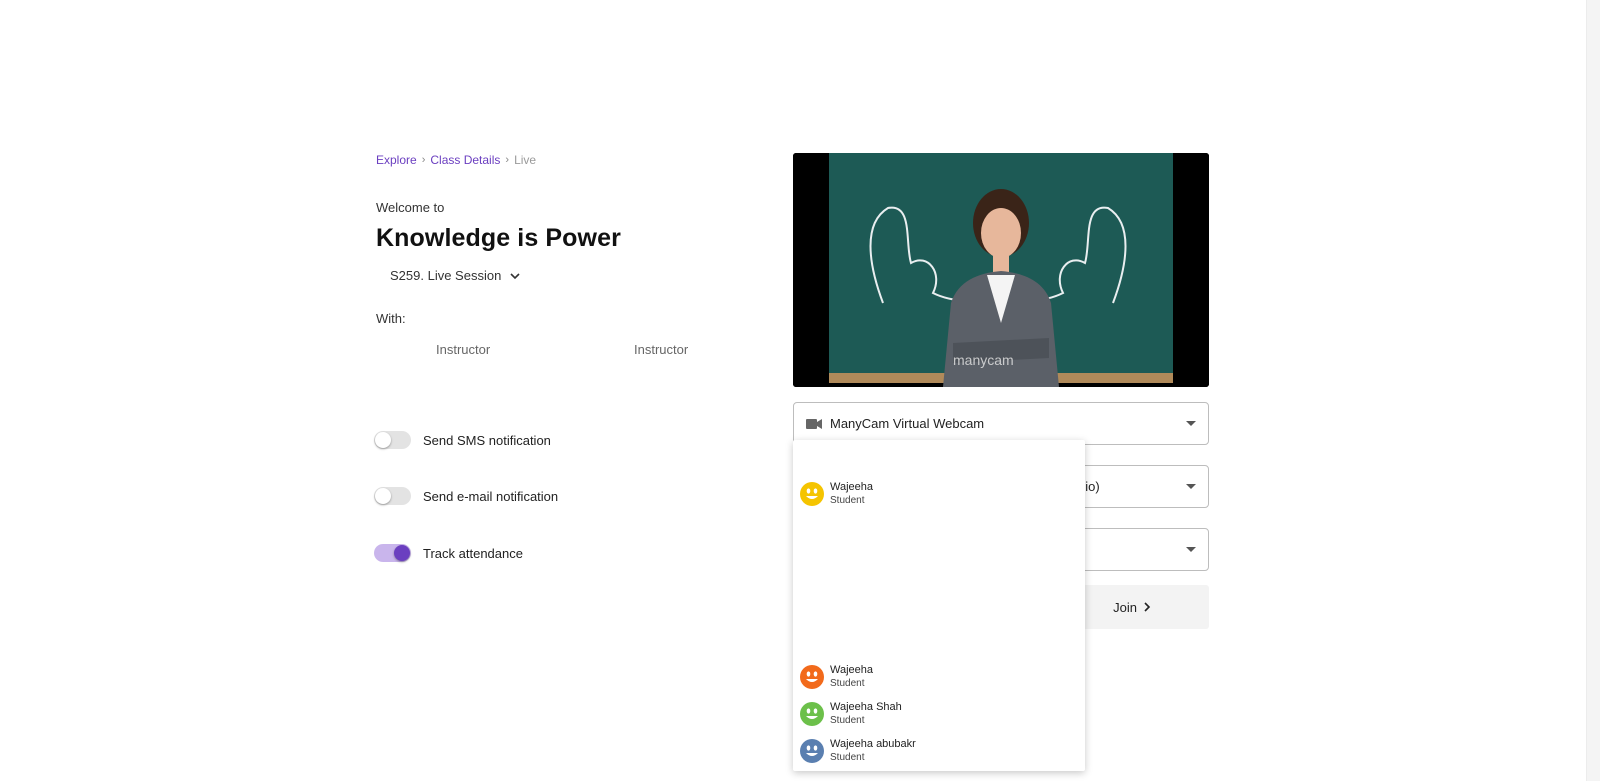 This screenshot has width=1600, height=781. Describe the element at coordinates (515, 275) in the screenshot. I see `chevron-down-icon` at that location.